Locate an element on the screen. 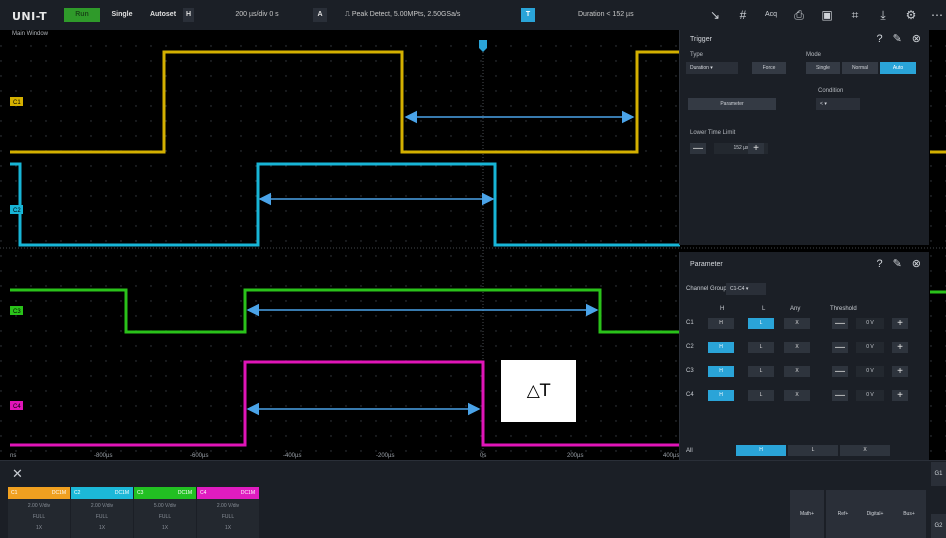 This screenshot has width=946, height=538. row-label-c4: C4 is located at coordinates (690, 395).